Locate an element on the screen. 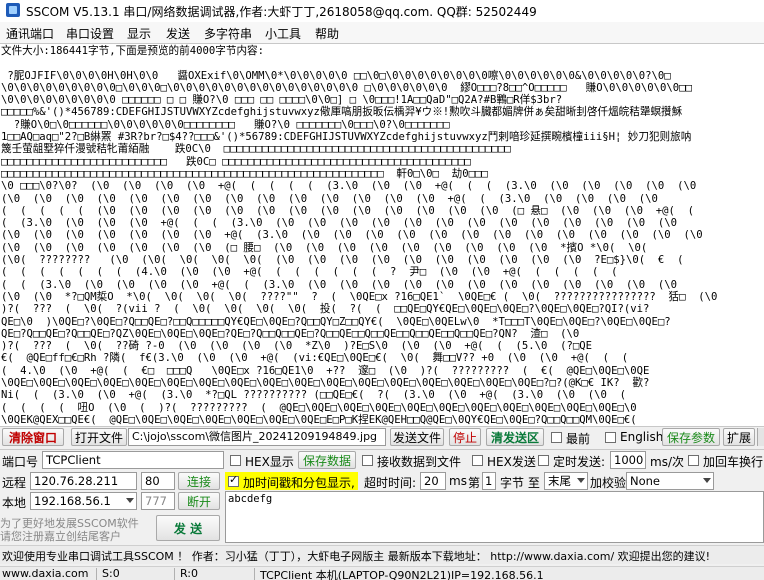 Image resolution: width=764 pixels, height=580 pixels. send-text-area: abcdefg is located at coordinates (494, 517).